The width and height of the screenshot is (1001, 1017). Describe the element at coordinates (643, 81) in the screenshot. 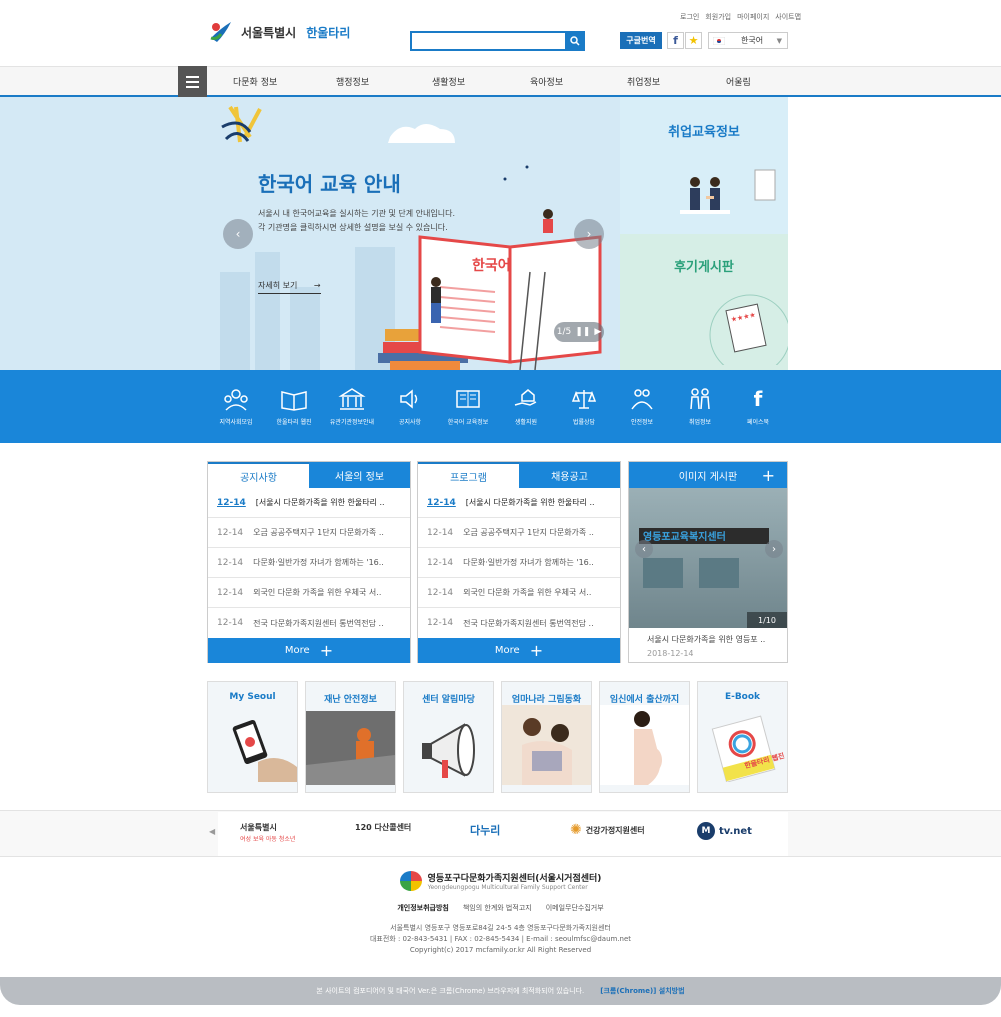

I see `nav-employment: 취업정보` at that location.